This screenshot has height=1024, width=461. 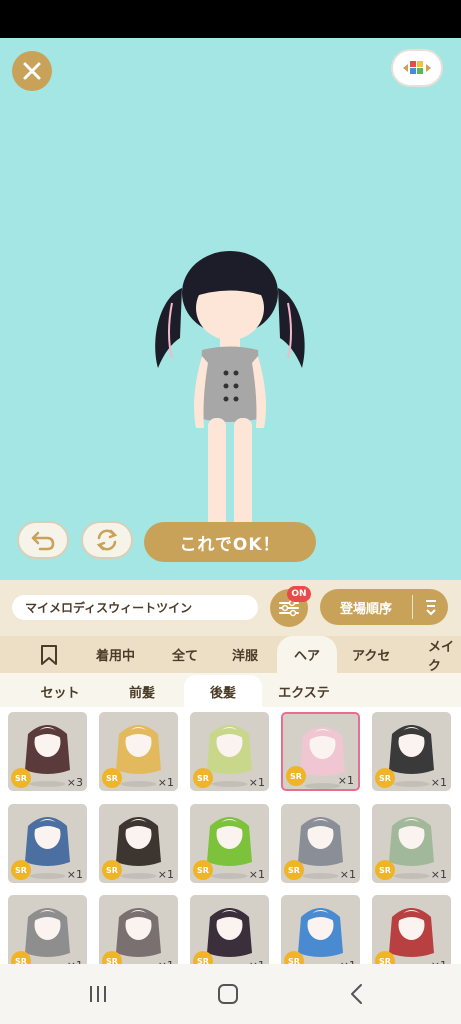 I want to click on subtab-back-hair: 後髪, so click(x=223, y=691).